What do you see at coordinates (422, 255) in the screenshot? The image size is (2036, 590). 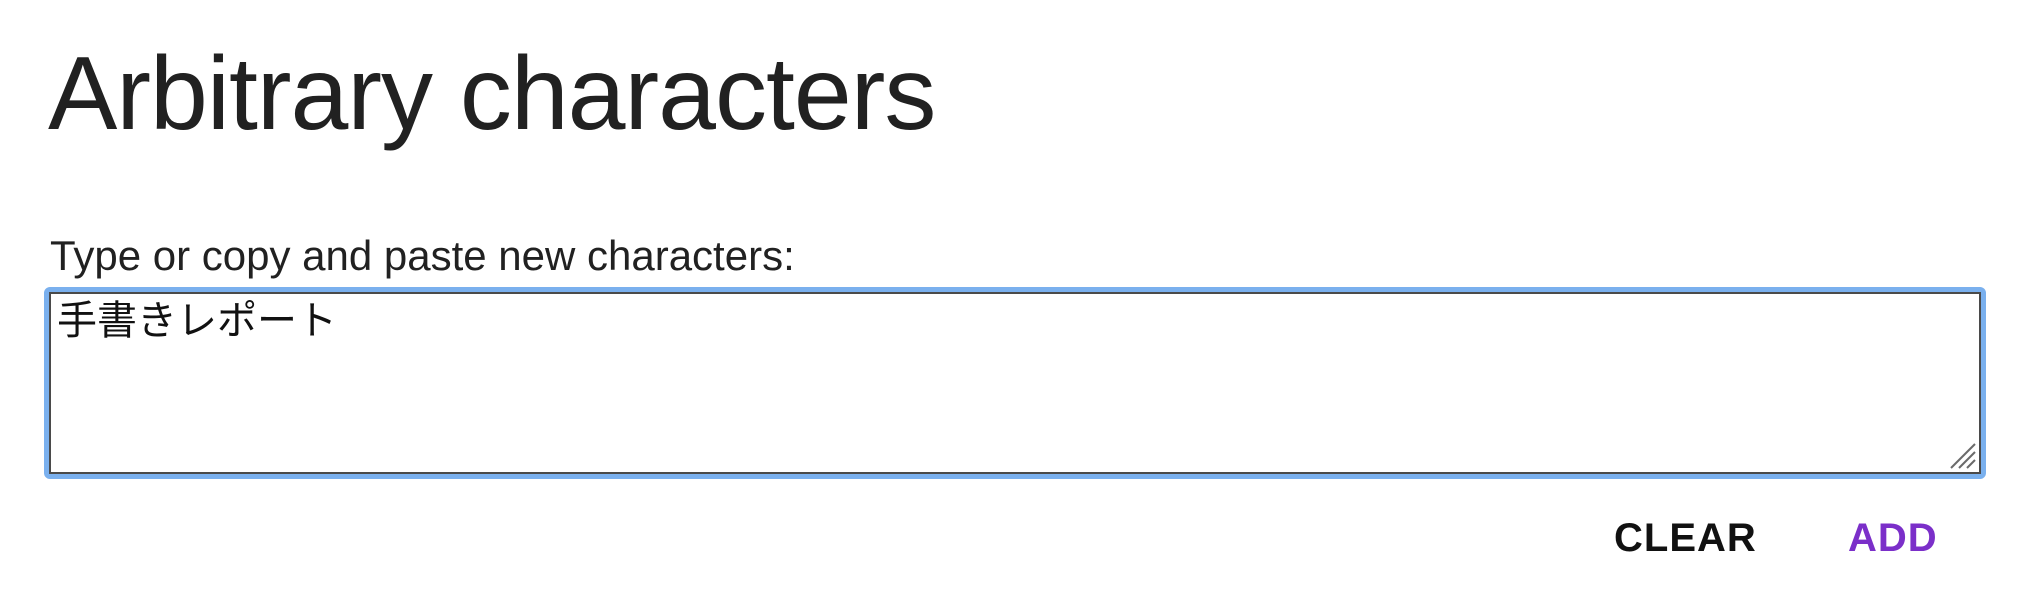 I see `characters-field-label: Type or copy and paste new characters:` at bounding box center [422, 255].